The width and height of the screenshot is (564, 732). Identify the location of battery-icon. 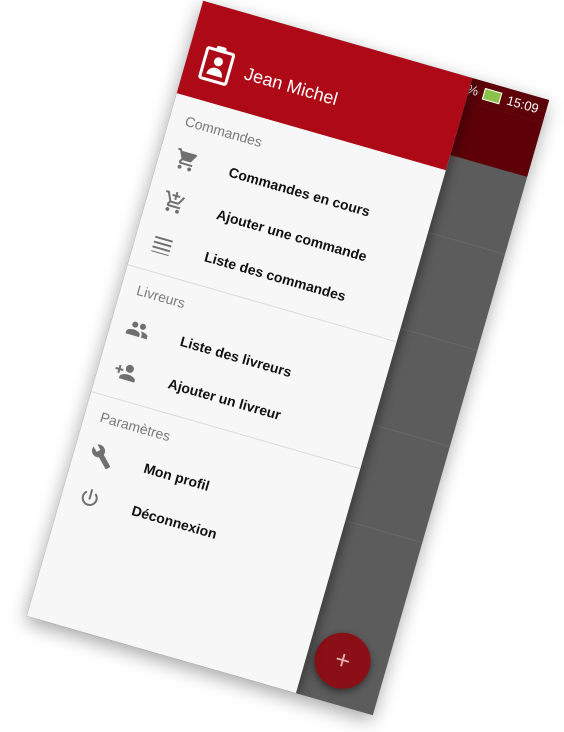
(492, 96).